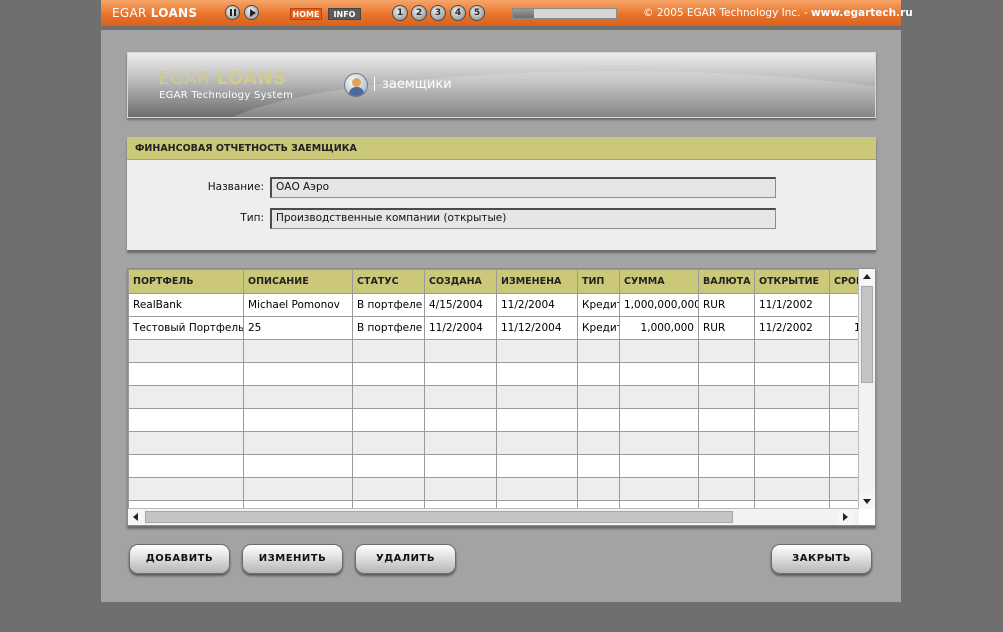  I want to click on brand-logo: EGAR LOANS, so click(154, 13).